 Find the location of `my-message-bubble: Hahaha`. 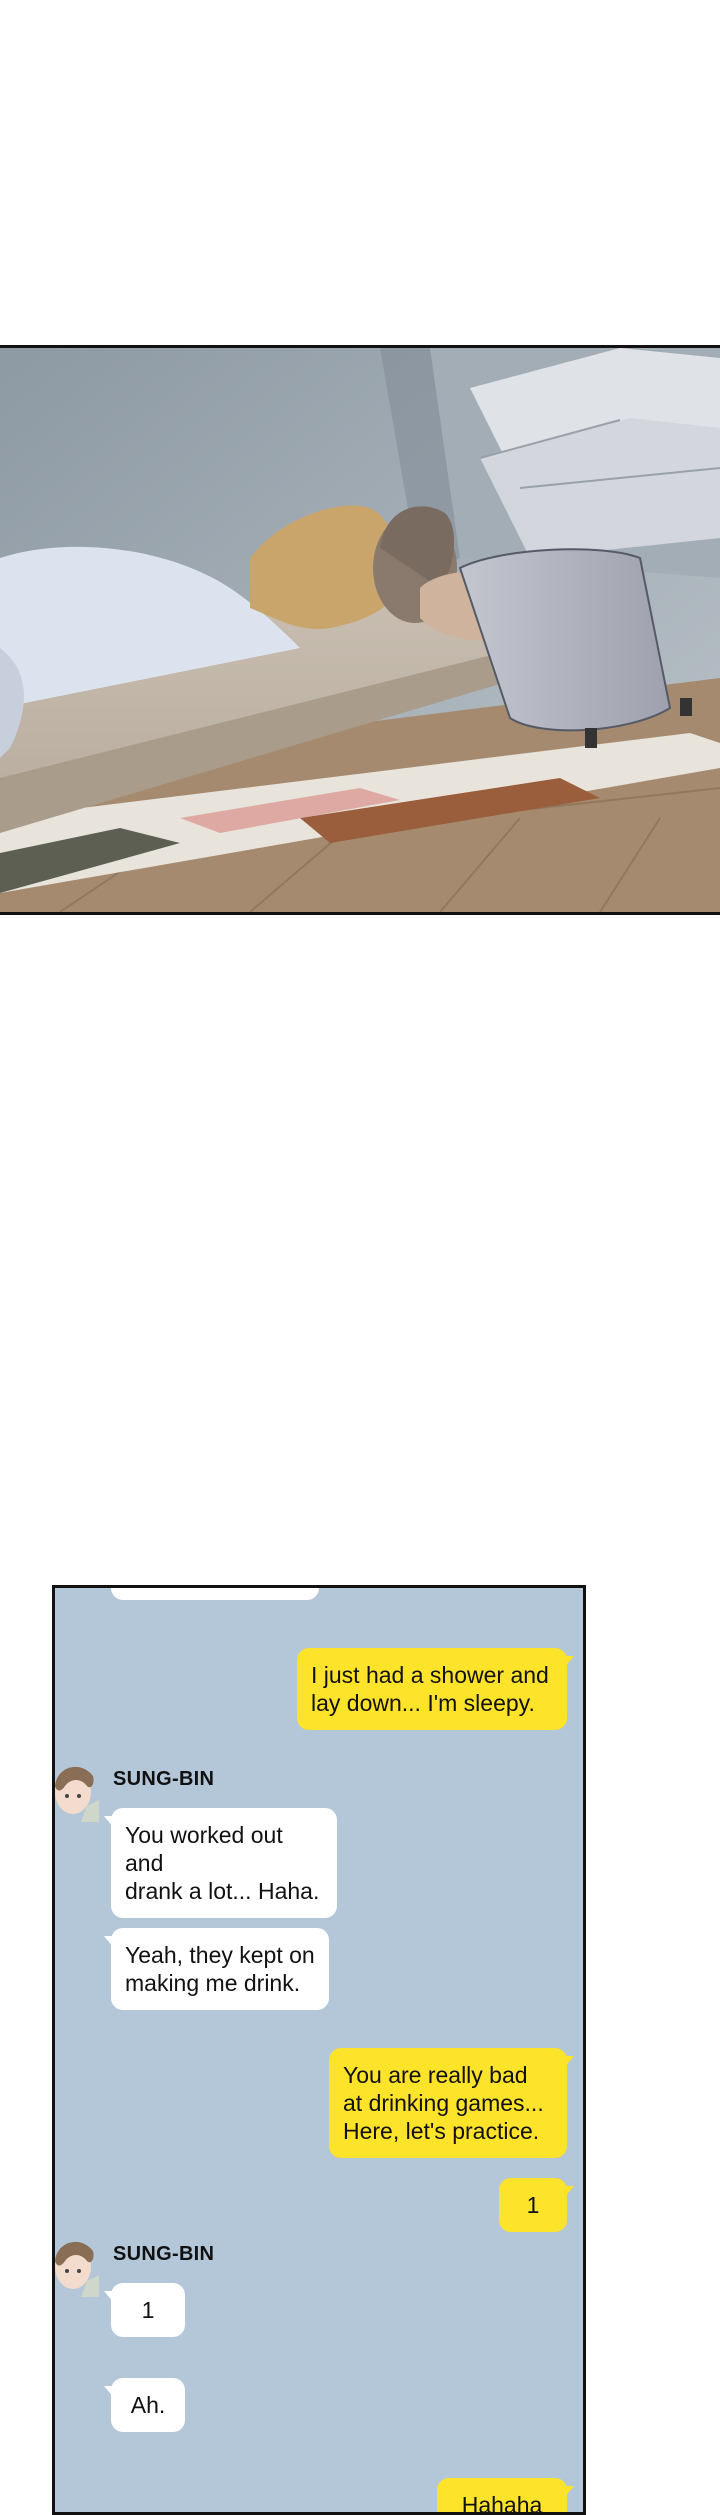

my-message-bubble: Hahaha is located at coordinates (505, 2495).